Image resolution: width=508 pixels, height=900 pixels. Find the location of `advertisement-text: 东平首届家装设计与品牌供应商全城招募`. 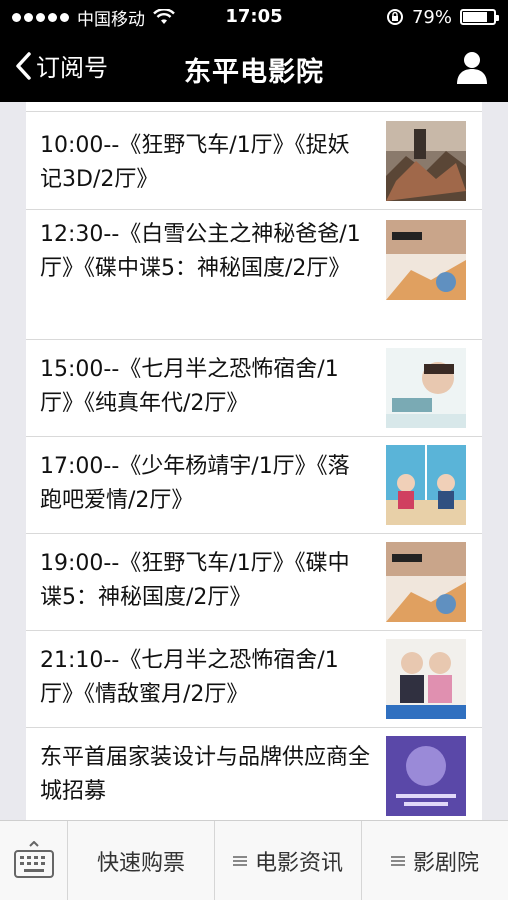

advertisement-text: 东平首届家装设计与品牌供应商全城招募 is located at coordinates (205, 774).